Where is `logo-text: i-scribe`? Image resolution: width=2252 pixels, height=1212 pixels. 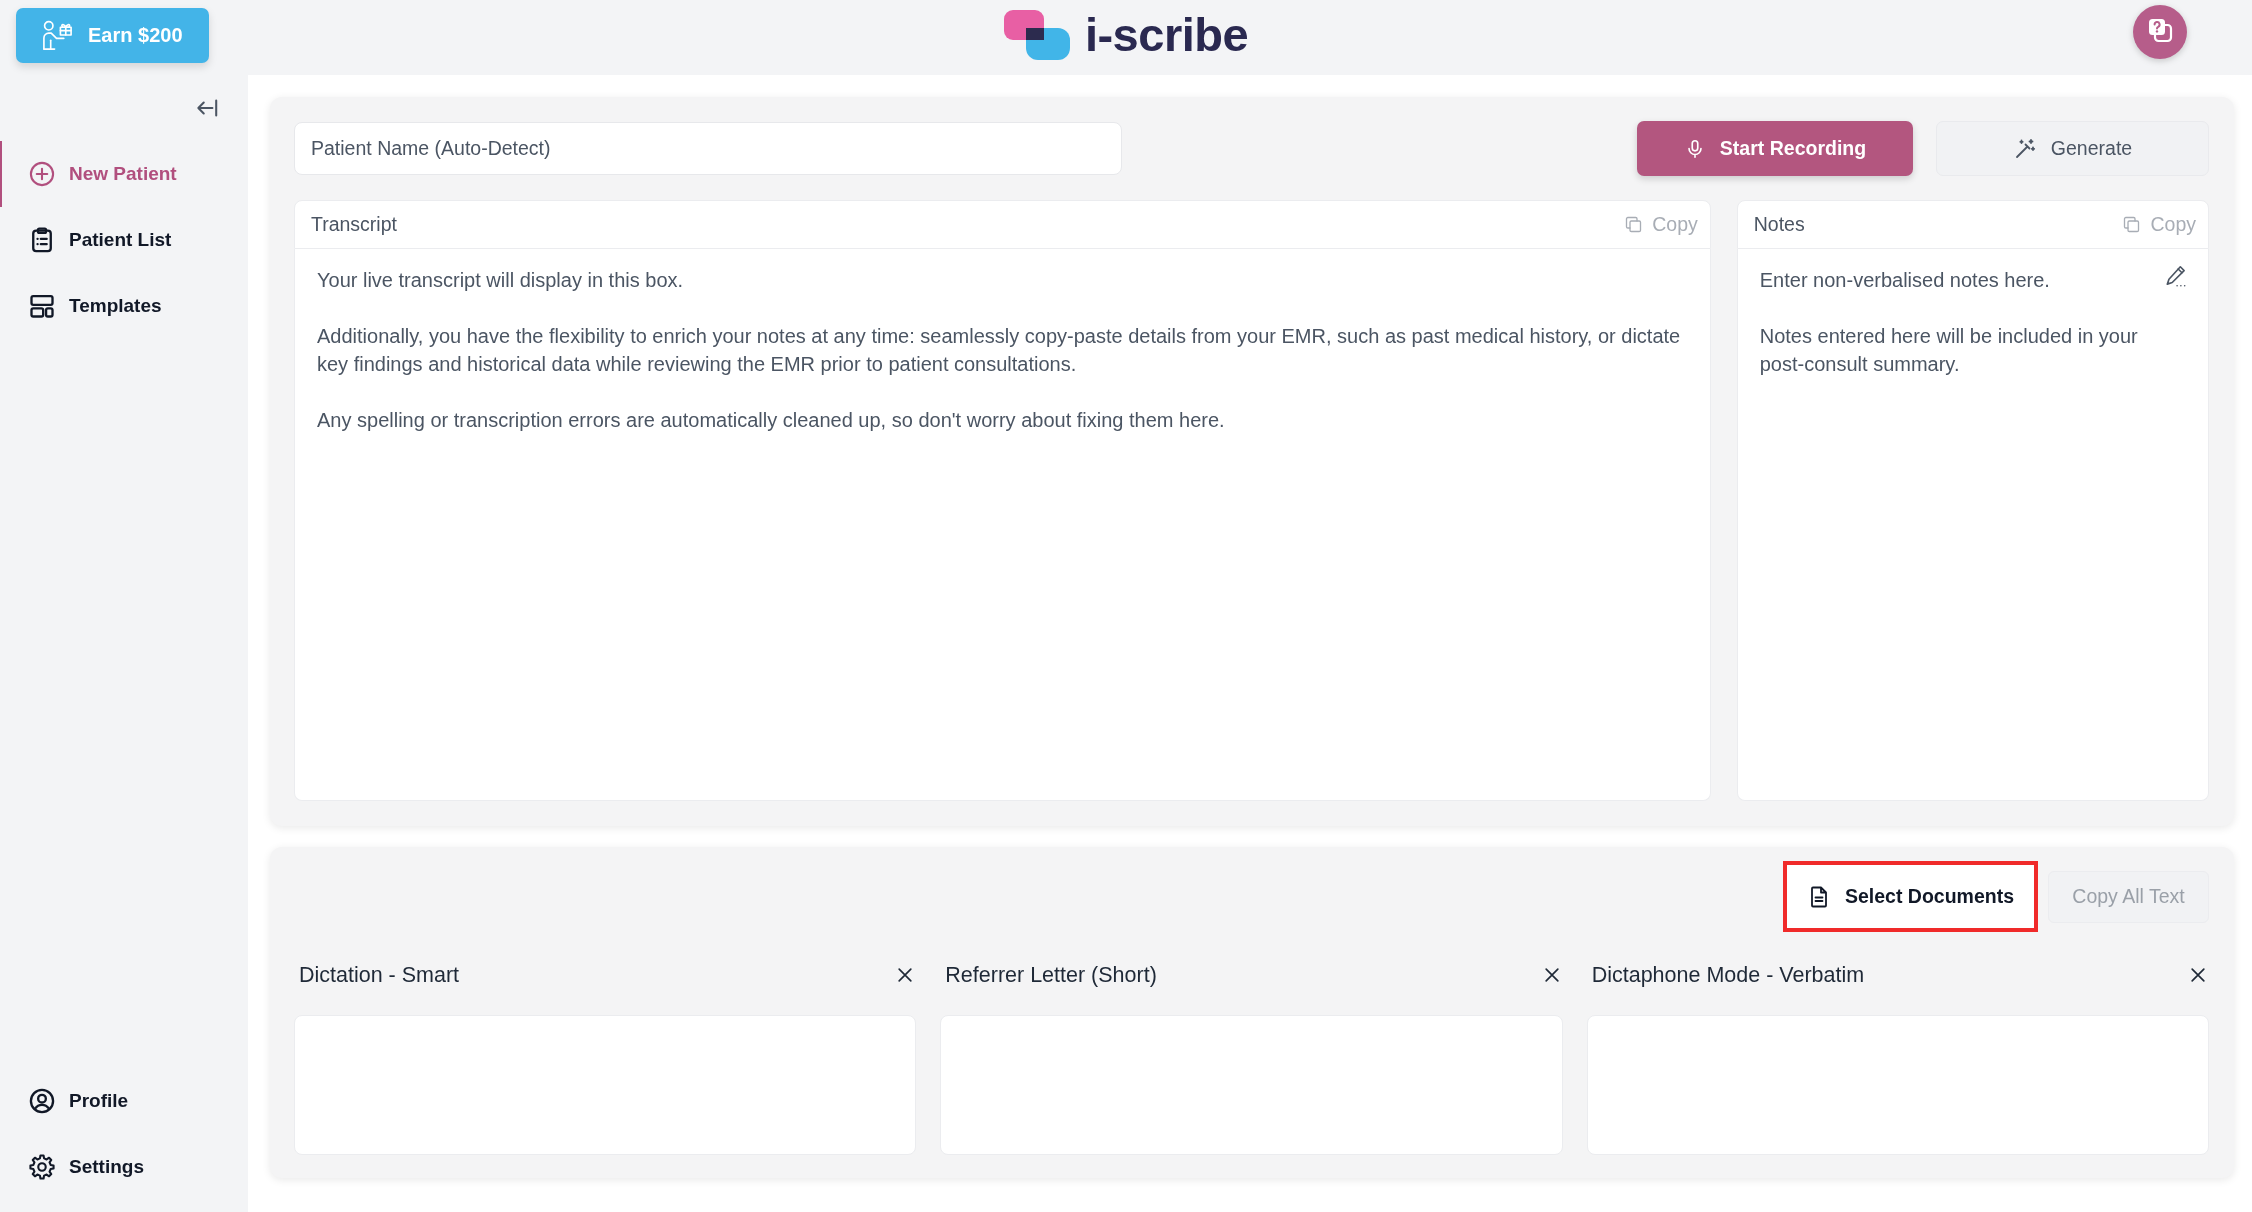 logo-text: i-scribe is located at coordinates (1166, 35).